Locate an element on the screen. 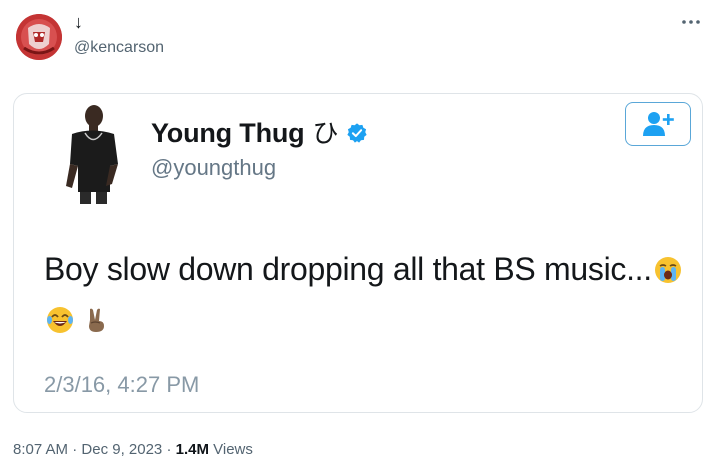 The image size is (720, 475). victory-hand-icon is located at coordinates (96, 320).